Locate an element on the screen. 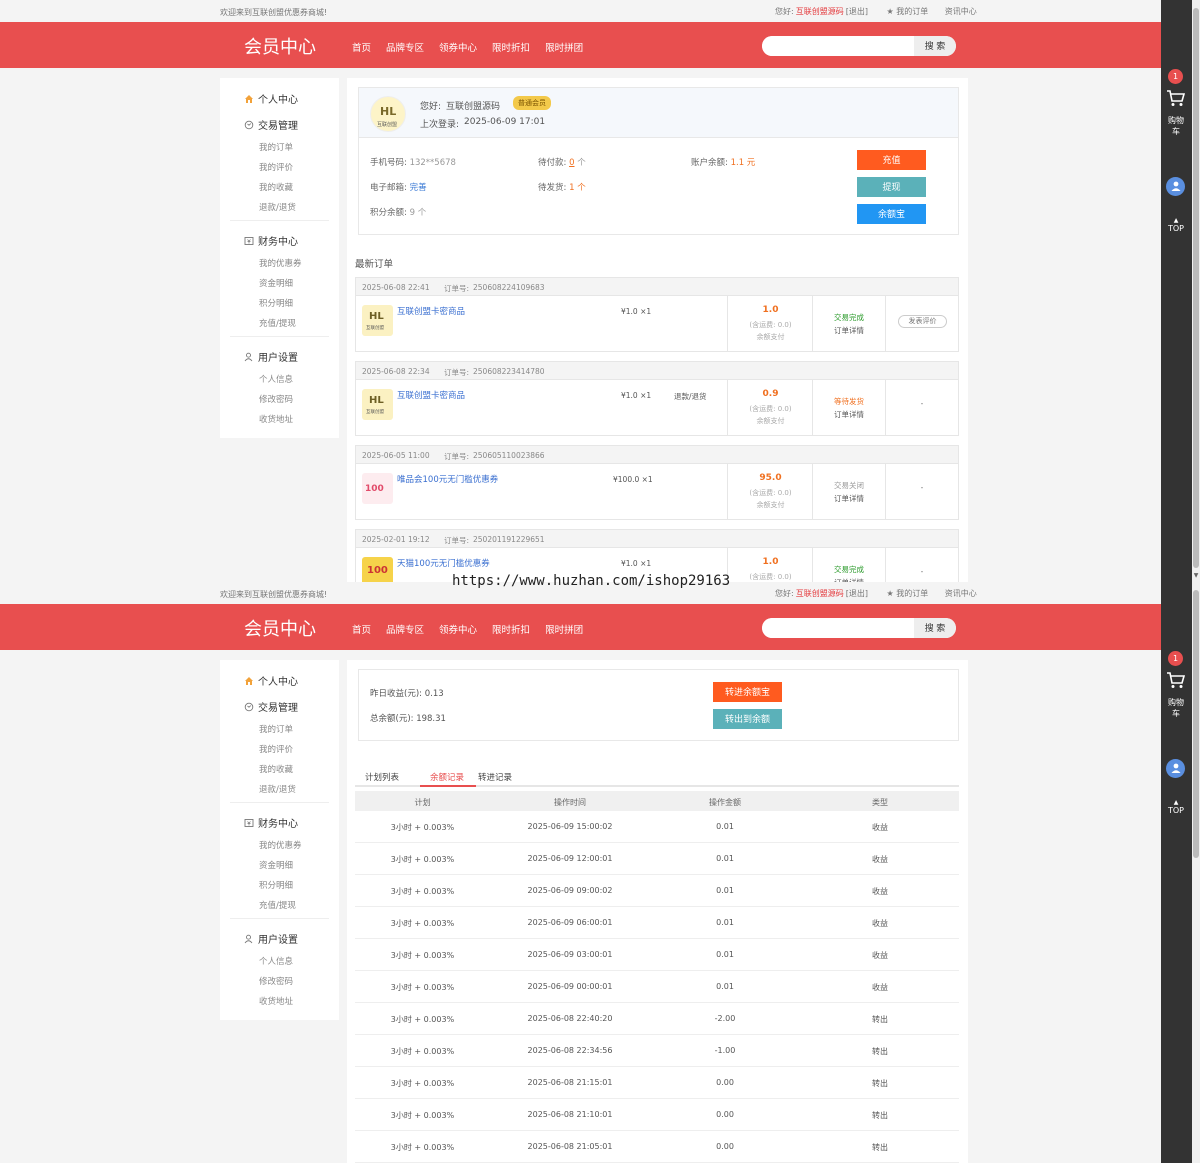  order-date: 2025-02-01 19:12 is located at coordinates (396, 539).